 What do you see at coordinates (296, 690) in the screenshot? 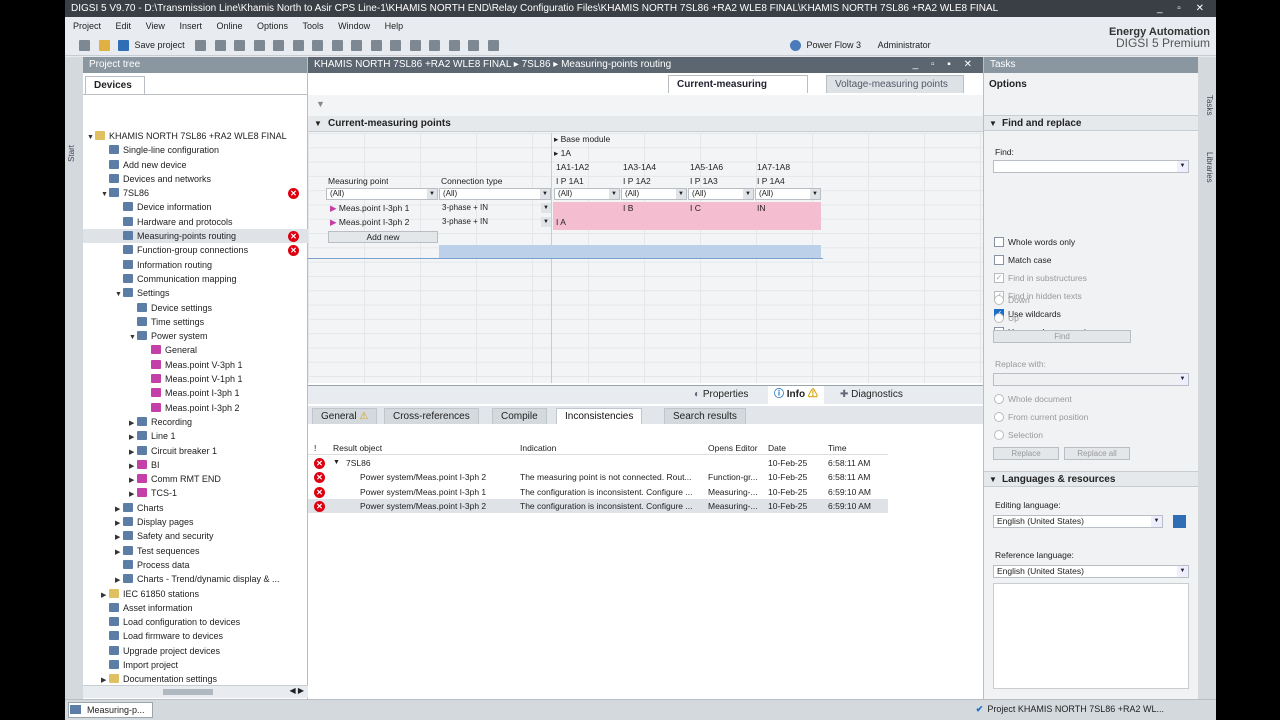
I see `tree-hscroll-arrows: ◀ ▶` at bounding box center [296, 690].